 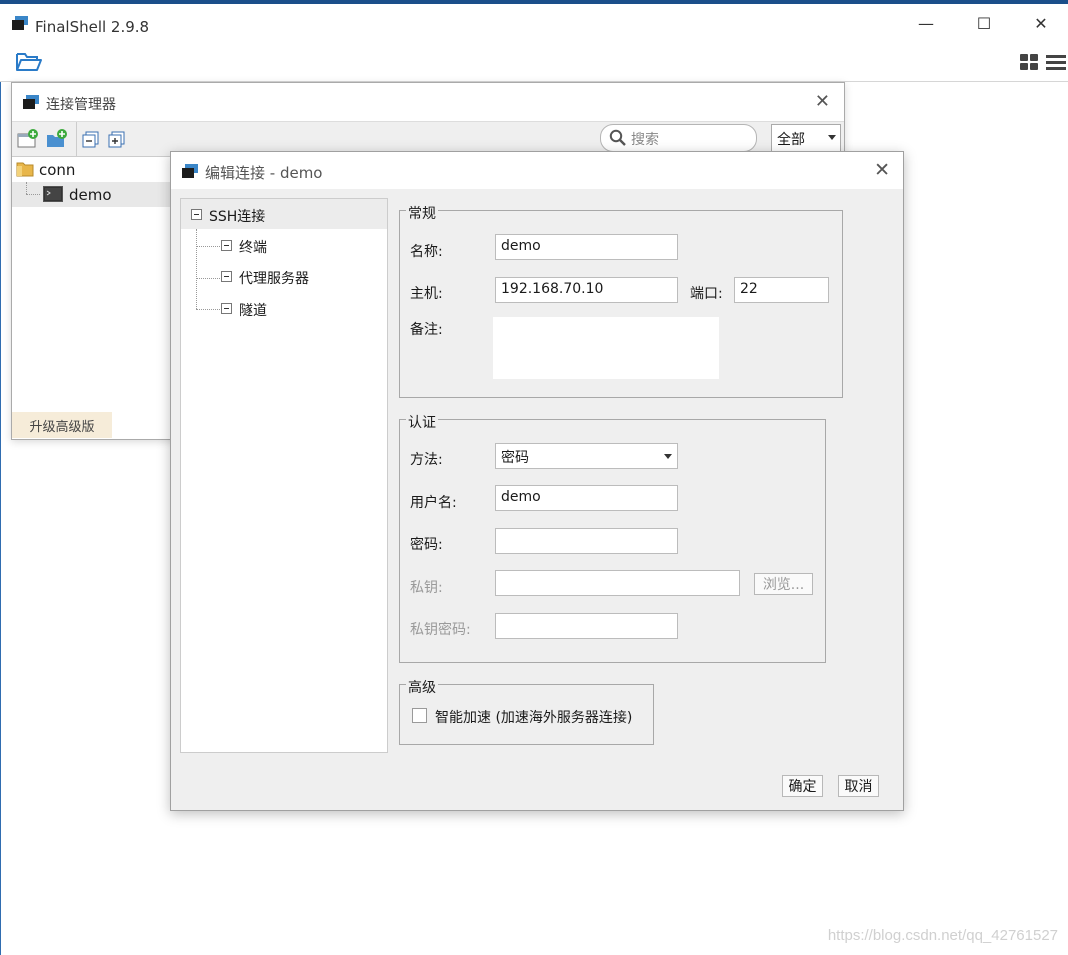 I want to click on collapse-all-button, so click(x=91, y=142).